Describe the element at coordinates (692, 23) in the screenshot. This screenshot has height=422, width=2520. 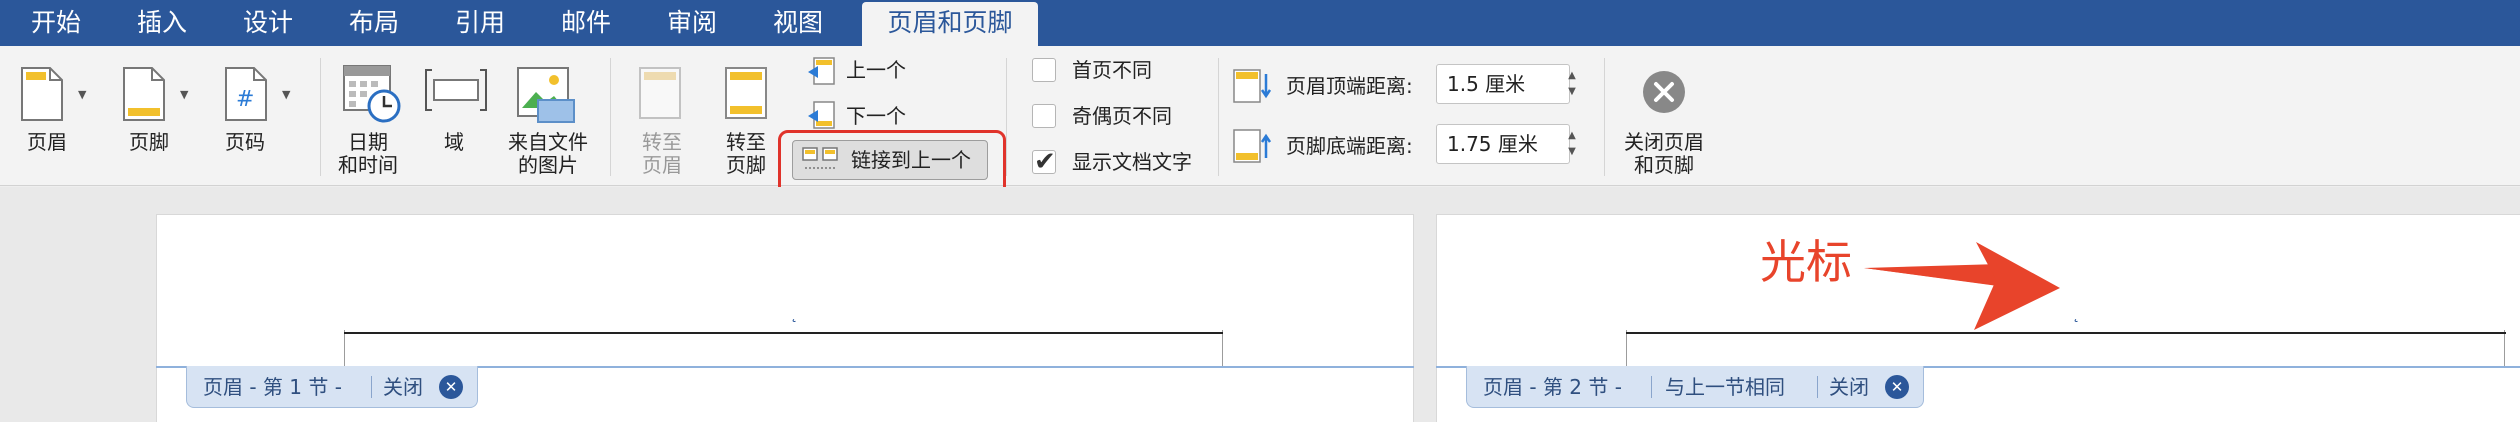
I see `tab-review: 审阅` at that location.